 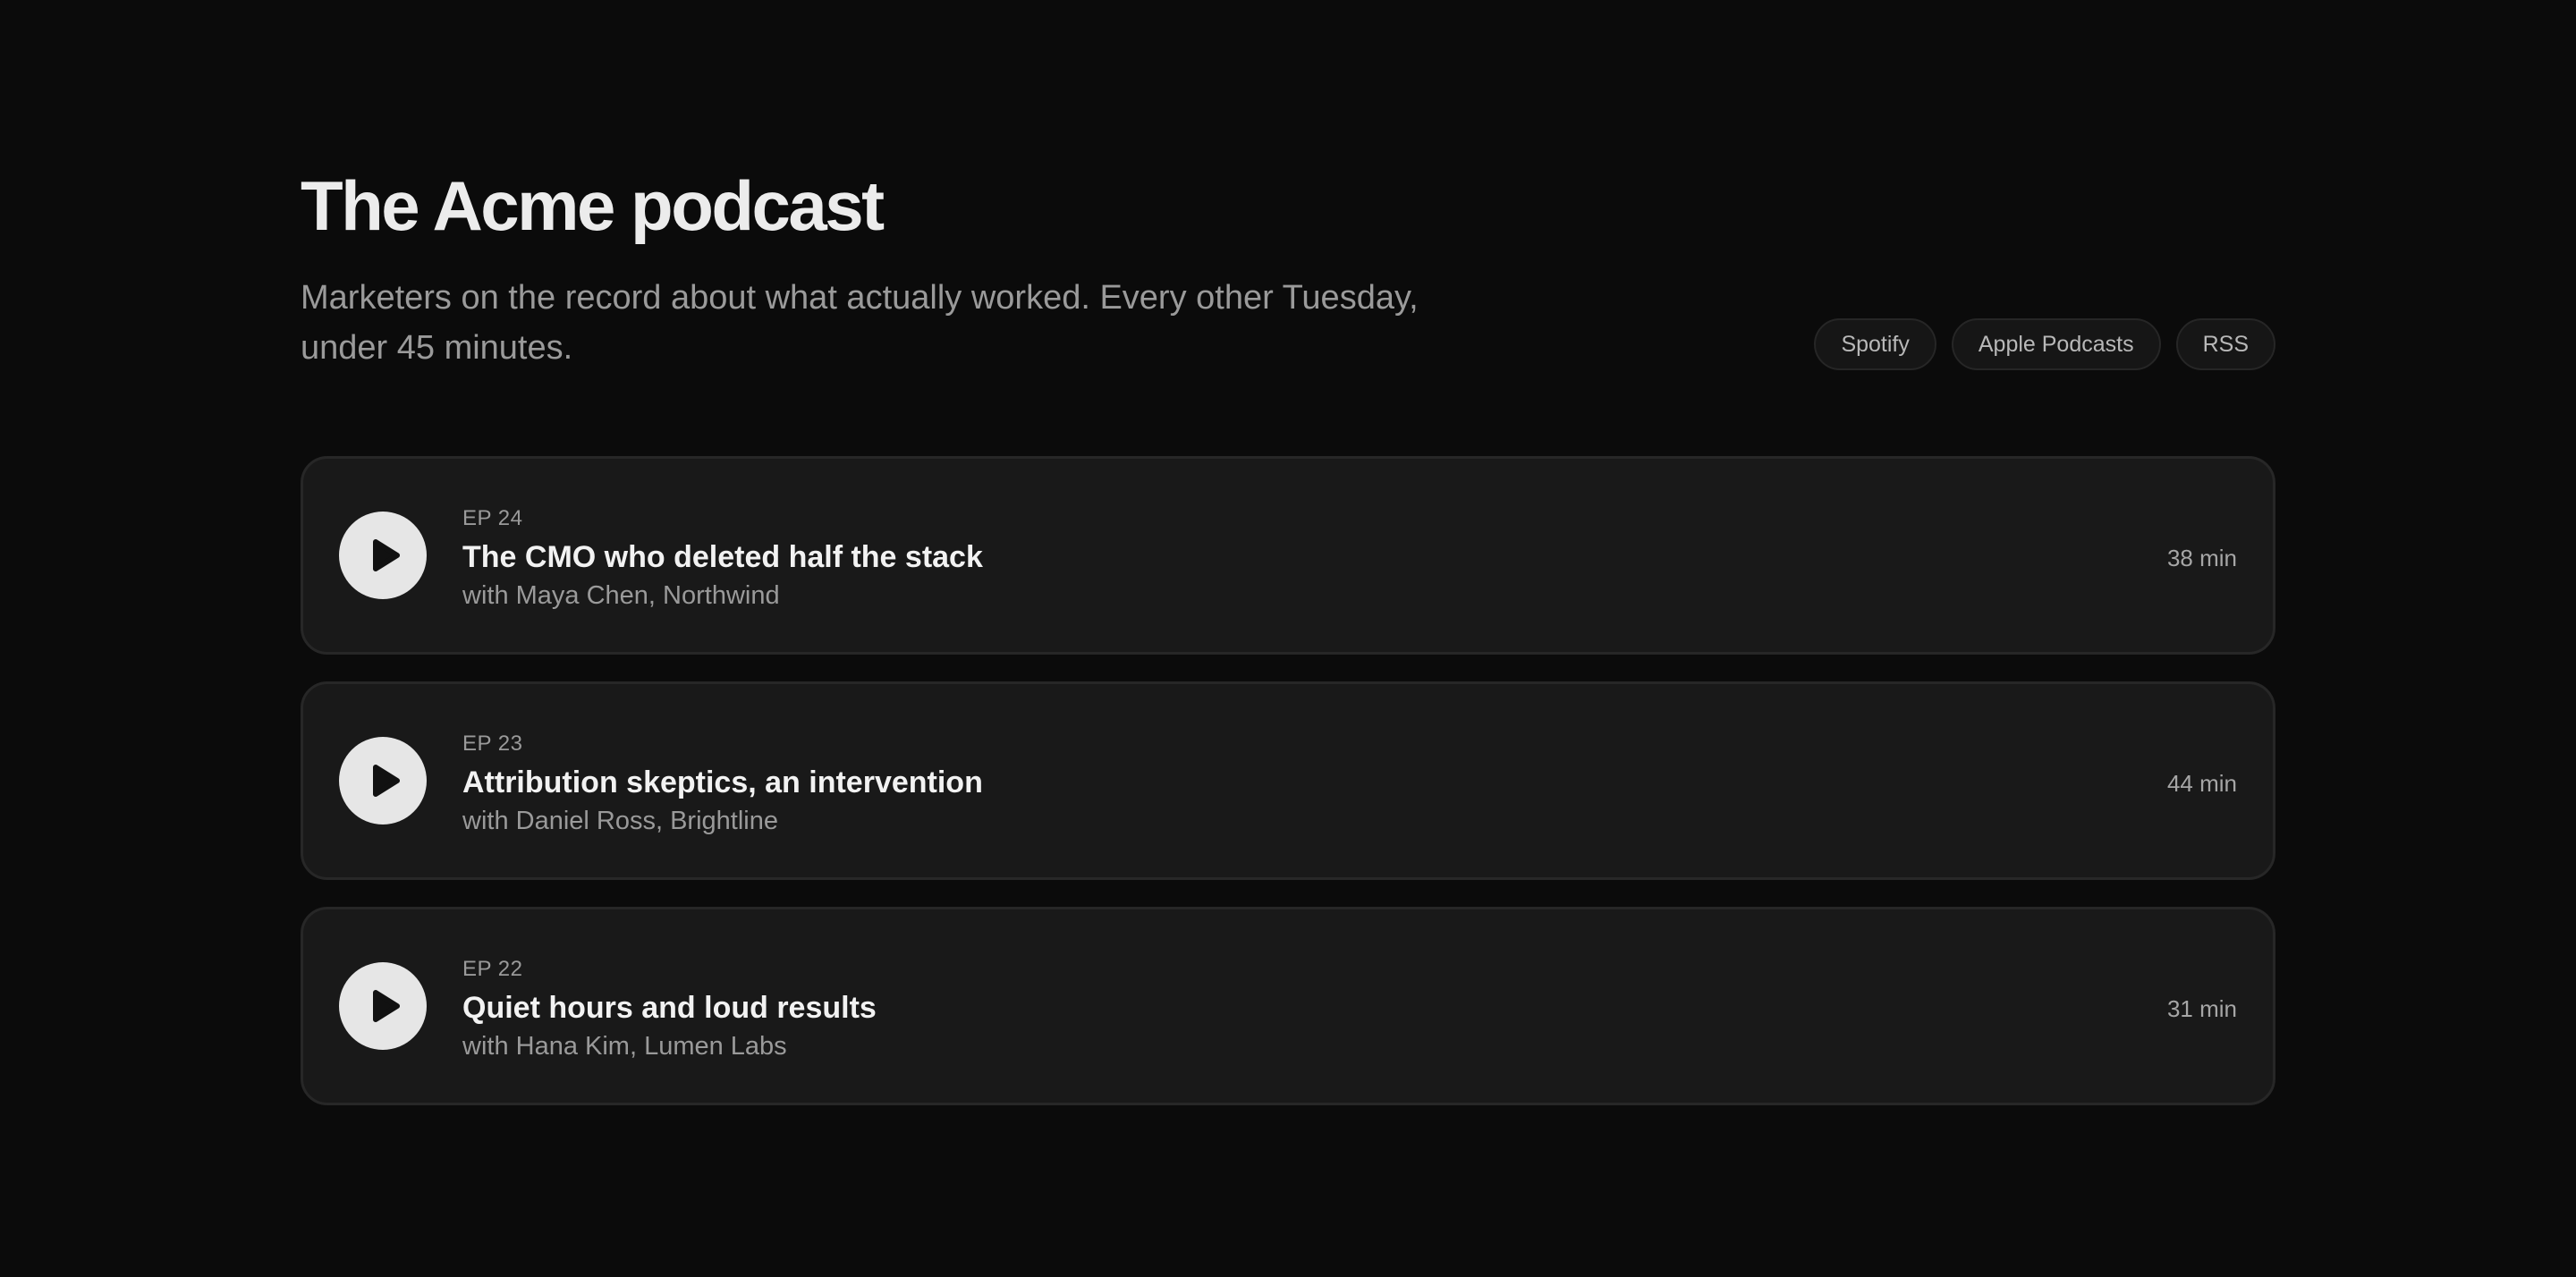 What do you see at coordinates (492, 969) in the screenshot?
I see `episode-number: EP 22` at bounding box center [492, 969].